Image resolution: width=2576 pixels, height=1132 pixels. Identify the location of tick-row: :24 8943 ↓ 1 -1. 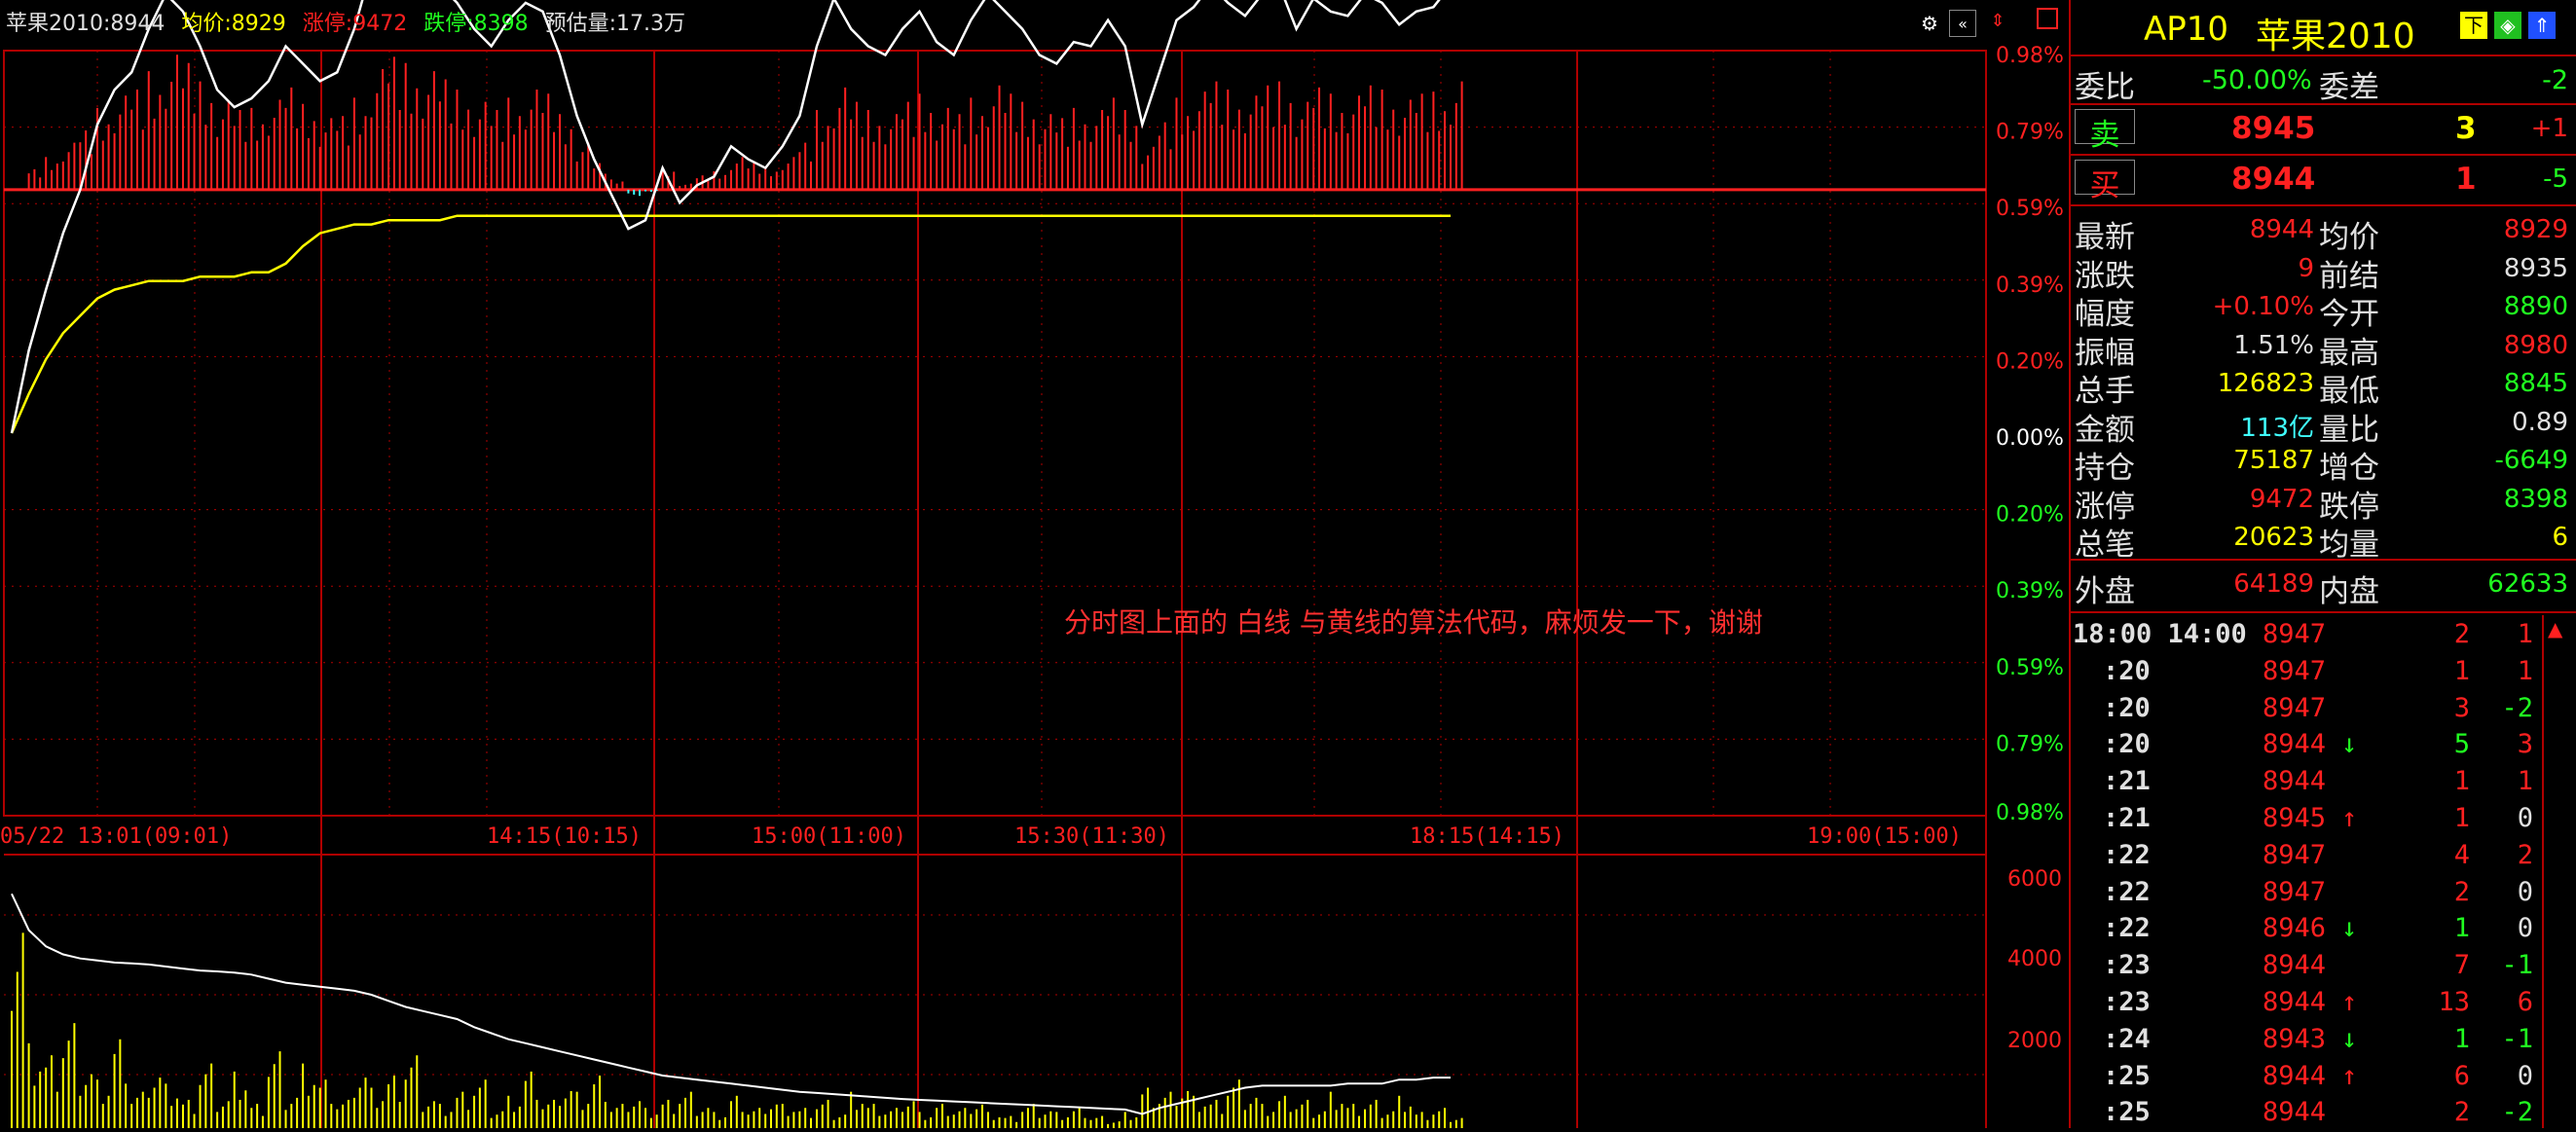
(2323, 1040).